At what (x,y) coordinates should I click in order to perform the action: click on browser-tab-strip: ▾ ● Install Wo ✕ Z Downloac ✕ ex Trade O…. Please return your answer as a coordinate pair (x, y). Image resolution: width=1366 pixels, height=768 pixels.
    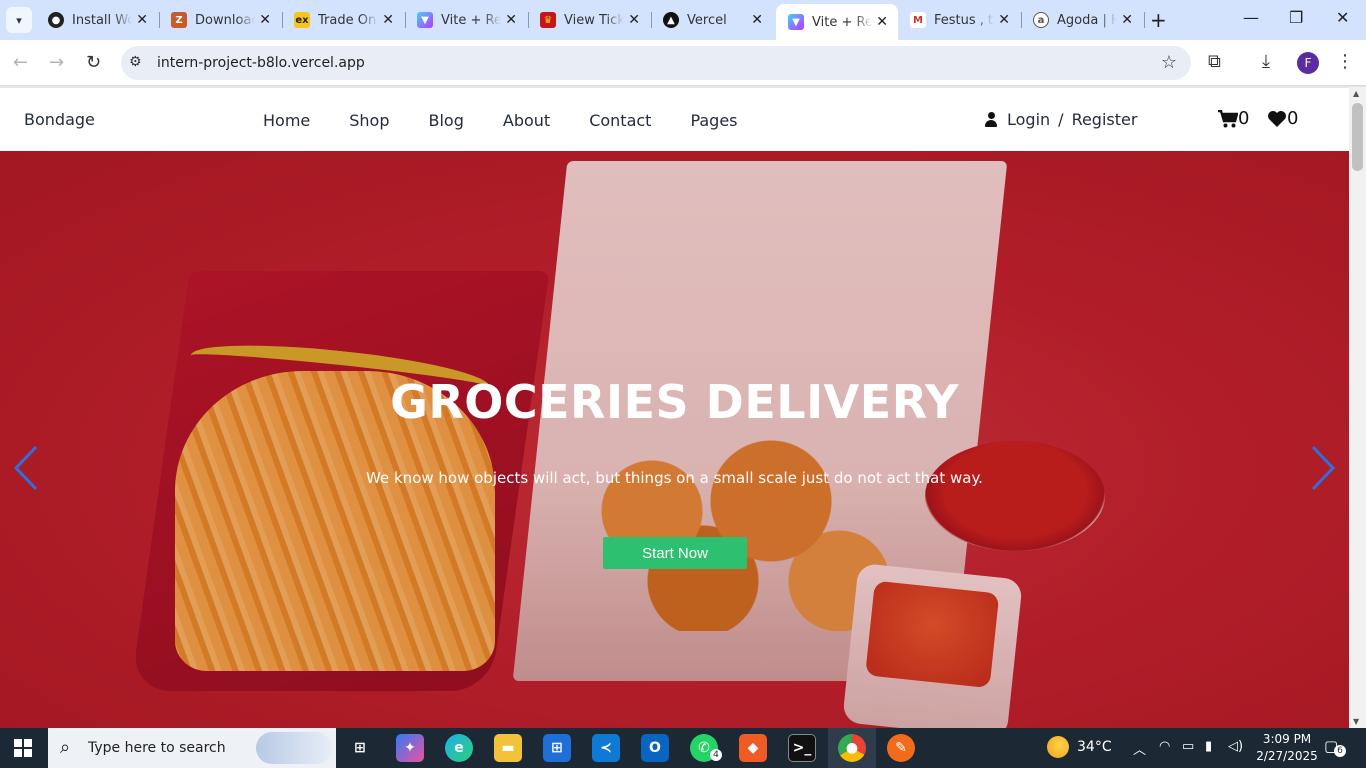
    Looking at the image, I should click on (683, 20).